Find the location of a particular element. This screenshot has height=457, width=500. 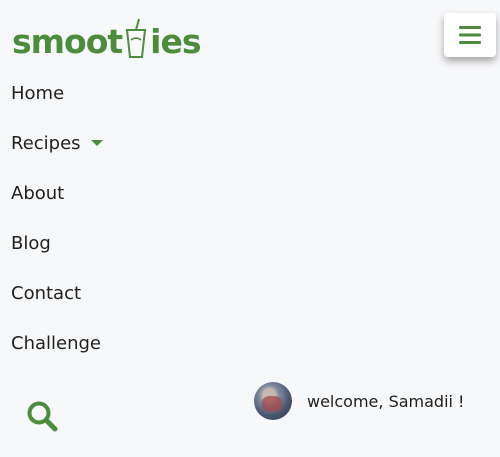

search-button is located at coordinates (43, 417).